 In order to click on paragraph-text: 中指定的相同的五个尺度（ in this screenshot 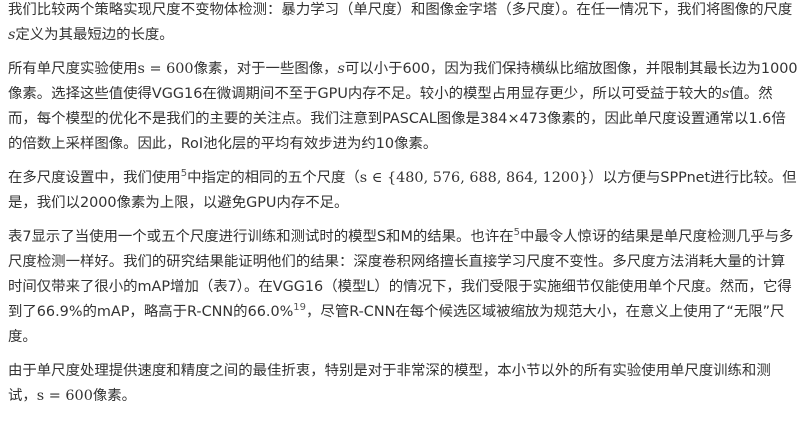, I will do `click(273, 178)`.